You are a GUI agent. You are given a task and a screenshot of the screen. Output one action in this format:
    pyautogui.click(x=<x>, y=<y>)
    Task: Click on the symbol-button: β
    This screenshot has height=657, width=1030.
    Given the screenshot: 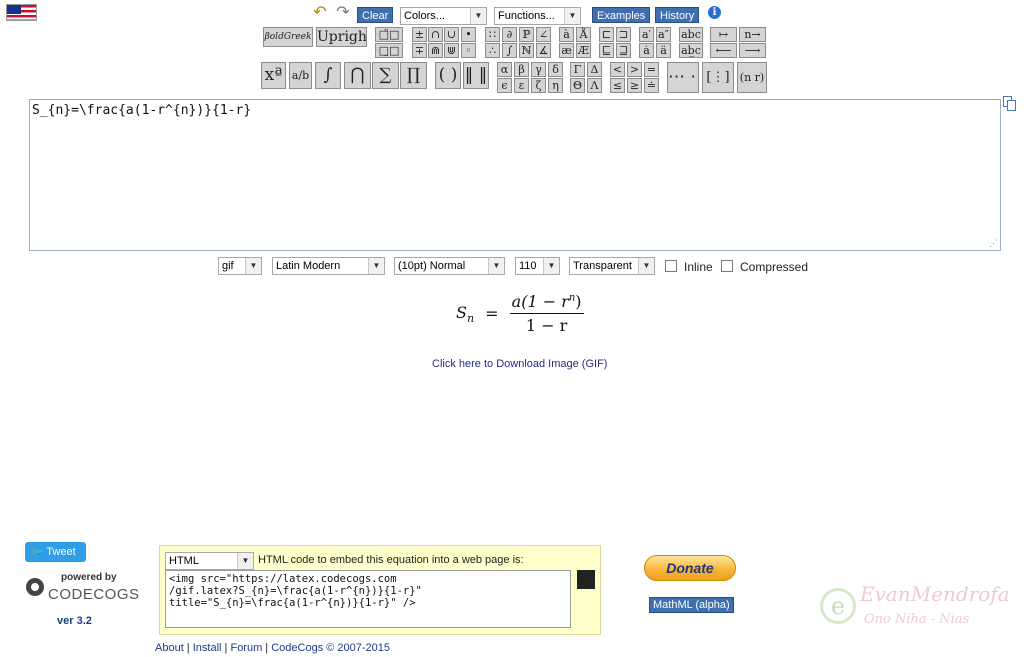 What is the action you would take?
    pyautogui.click(x=521, y=69)
    